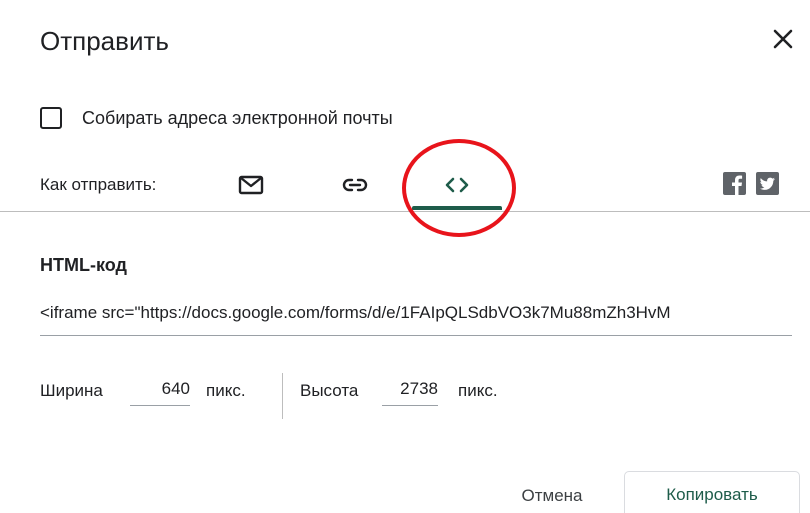 This screenshot has height=513, width=810. What do you see at coordinates (405, 185) in the screenshot?
I see `send-via-row: Как отправить:` at bounding box center [405, 185].